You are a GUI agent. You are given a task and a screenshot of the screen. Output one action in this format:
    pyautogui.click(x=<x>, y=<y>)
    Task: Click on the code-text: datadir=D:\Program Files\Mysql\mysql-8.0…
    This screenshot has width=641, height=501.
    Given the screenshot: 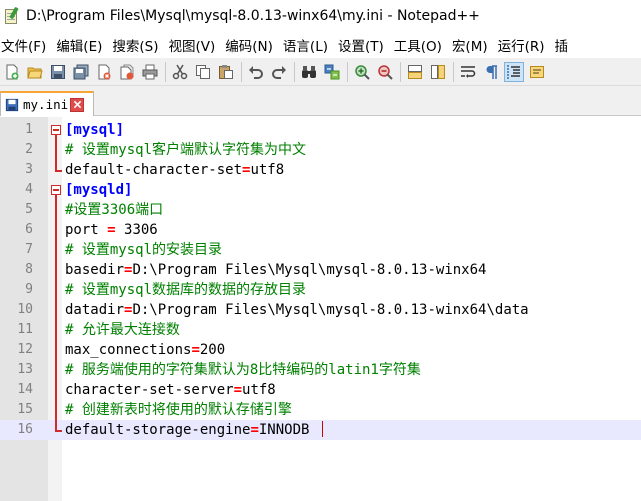 What is the action you would take?
    pyautogui.click(x=297, y=310)
    